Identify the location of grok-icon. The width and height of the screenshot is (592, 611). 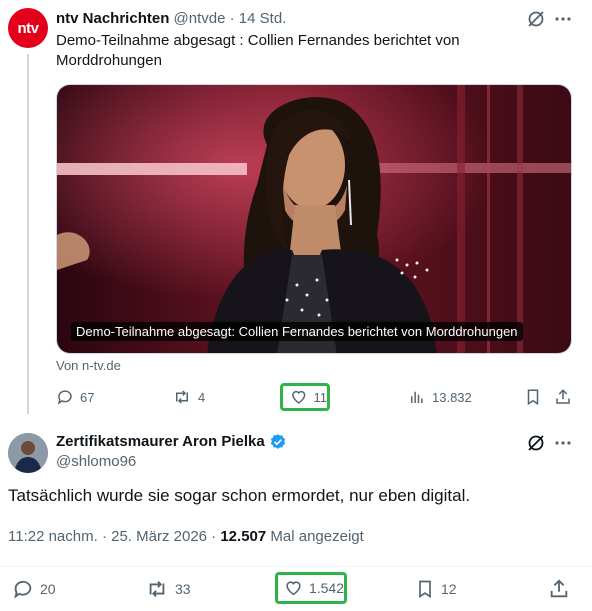
(536, 445).